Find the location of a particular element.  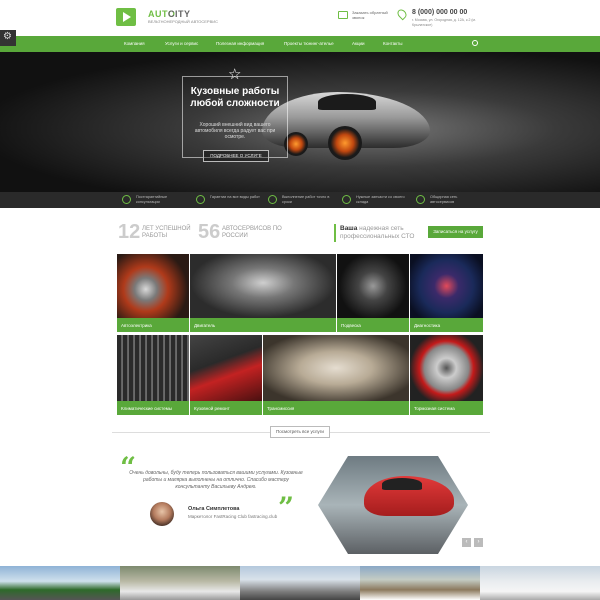

network-icon is located at coordinates (420, 199).